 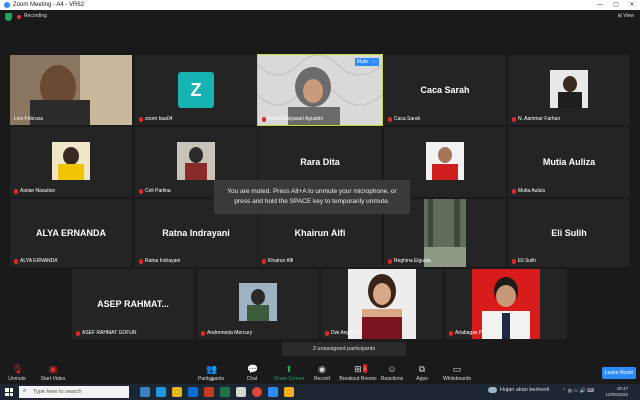 I want to click on microphone-muted-icon: 🎙, so click(x=18, y=369).